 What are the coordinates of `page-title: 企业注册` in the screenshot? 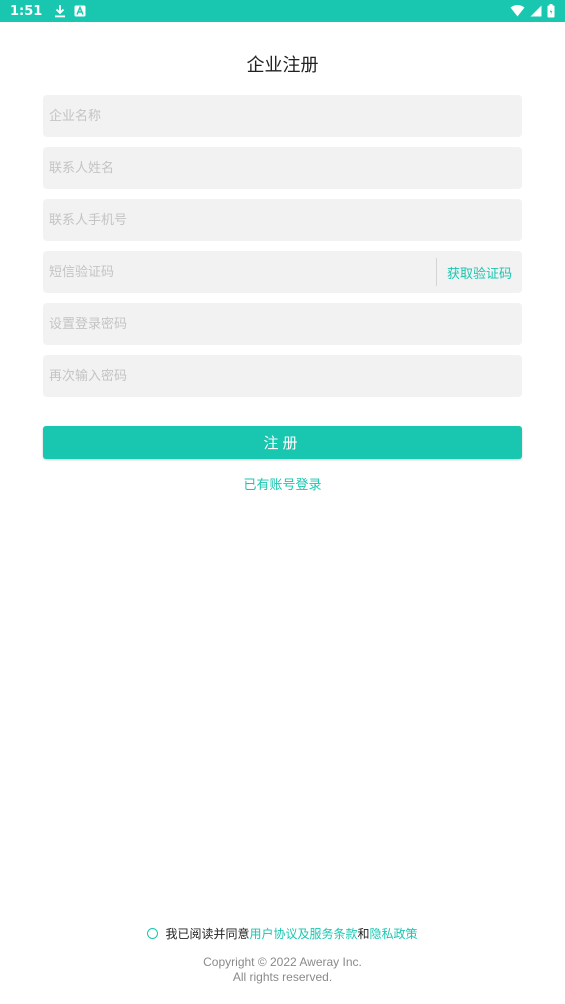 It's located at (282, 65).